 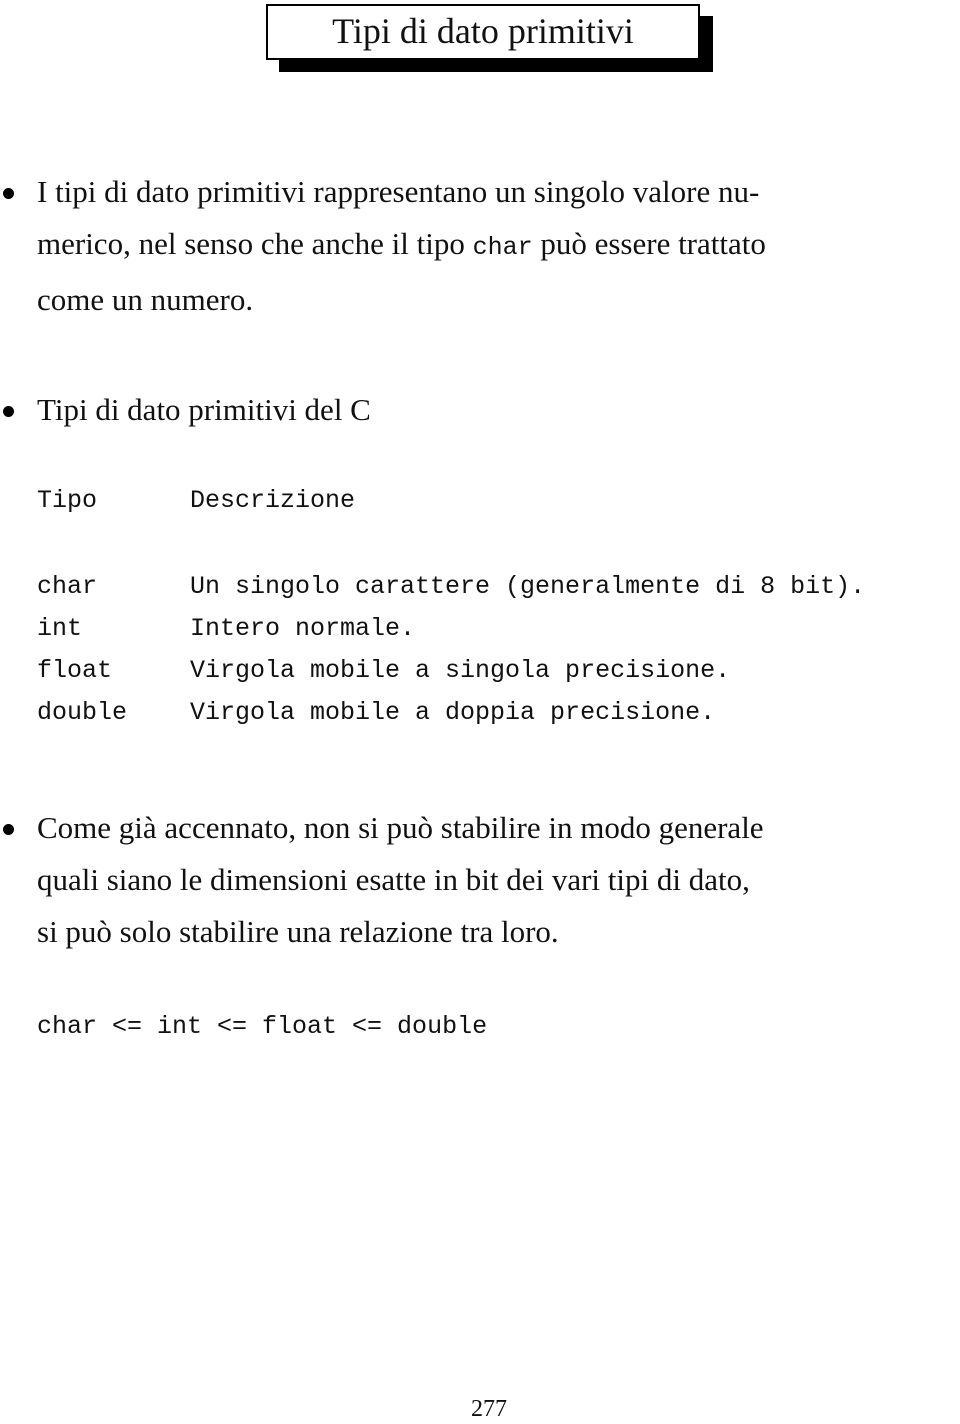 I want to click on header-tipo: Tipo, so click(x=67, y=500).